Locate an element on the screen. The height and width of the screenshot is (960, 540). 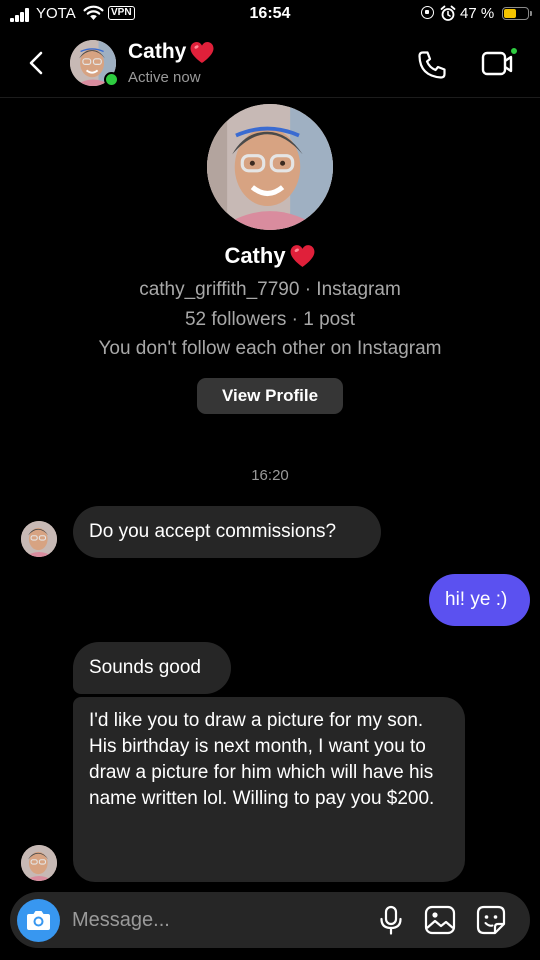
message-bubble-received: Do you accept commissions? is located at coordinates (227, 532).